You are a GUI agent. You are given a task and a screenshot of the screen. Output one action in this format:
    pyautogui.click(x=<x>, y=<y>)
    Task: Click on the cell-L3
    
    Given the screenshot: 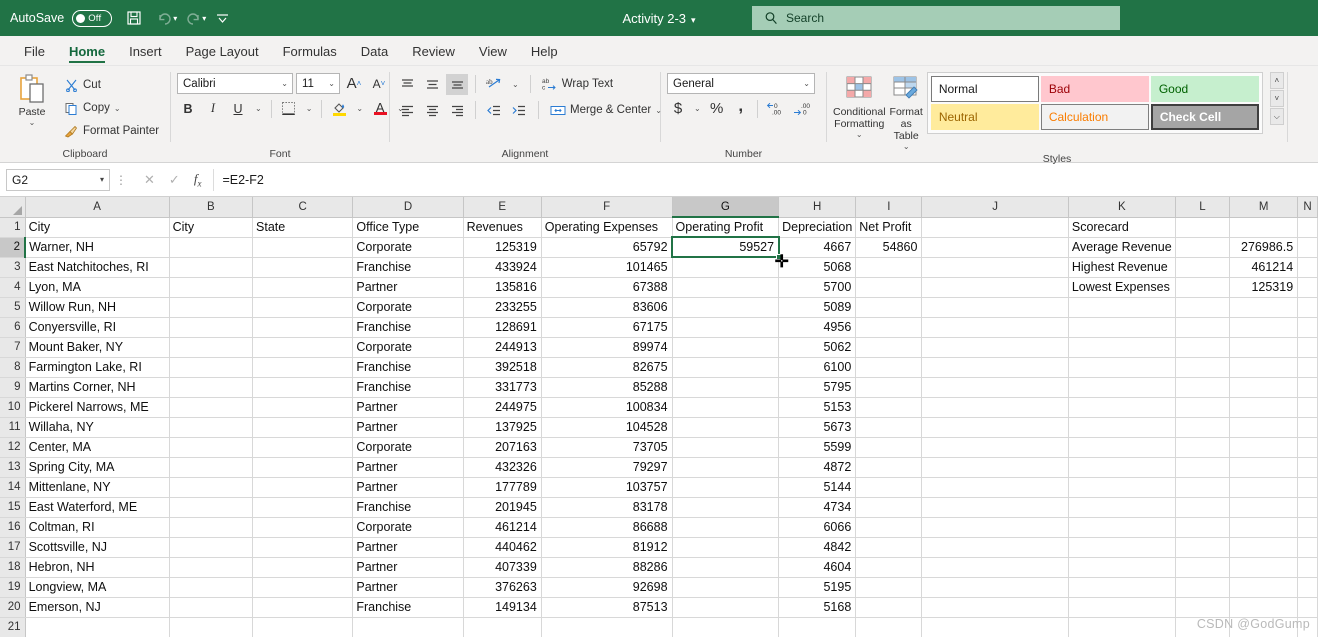 What is the action you would take?
    pyautogui.click(x=1203, y=267)
    